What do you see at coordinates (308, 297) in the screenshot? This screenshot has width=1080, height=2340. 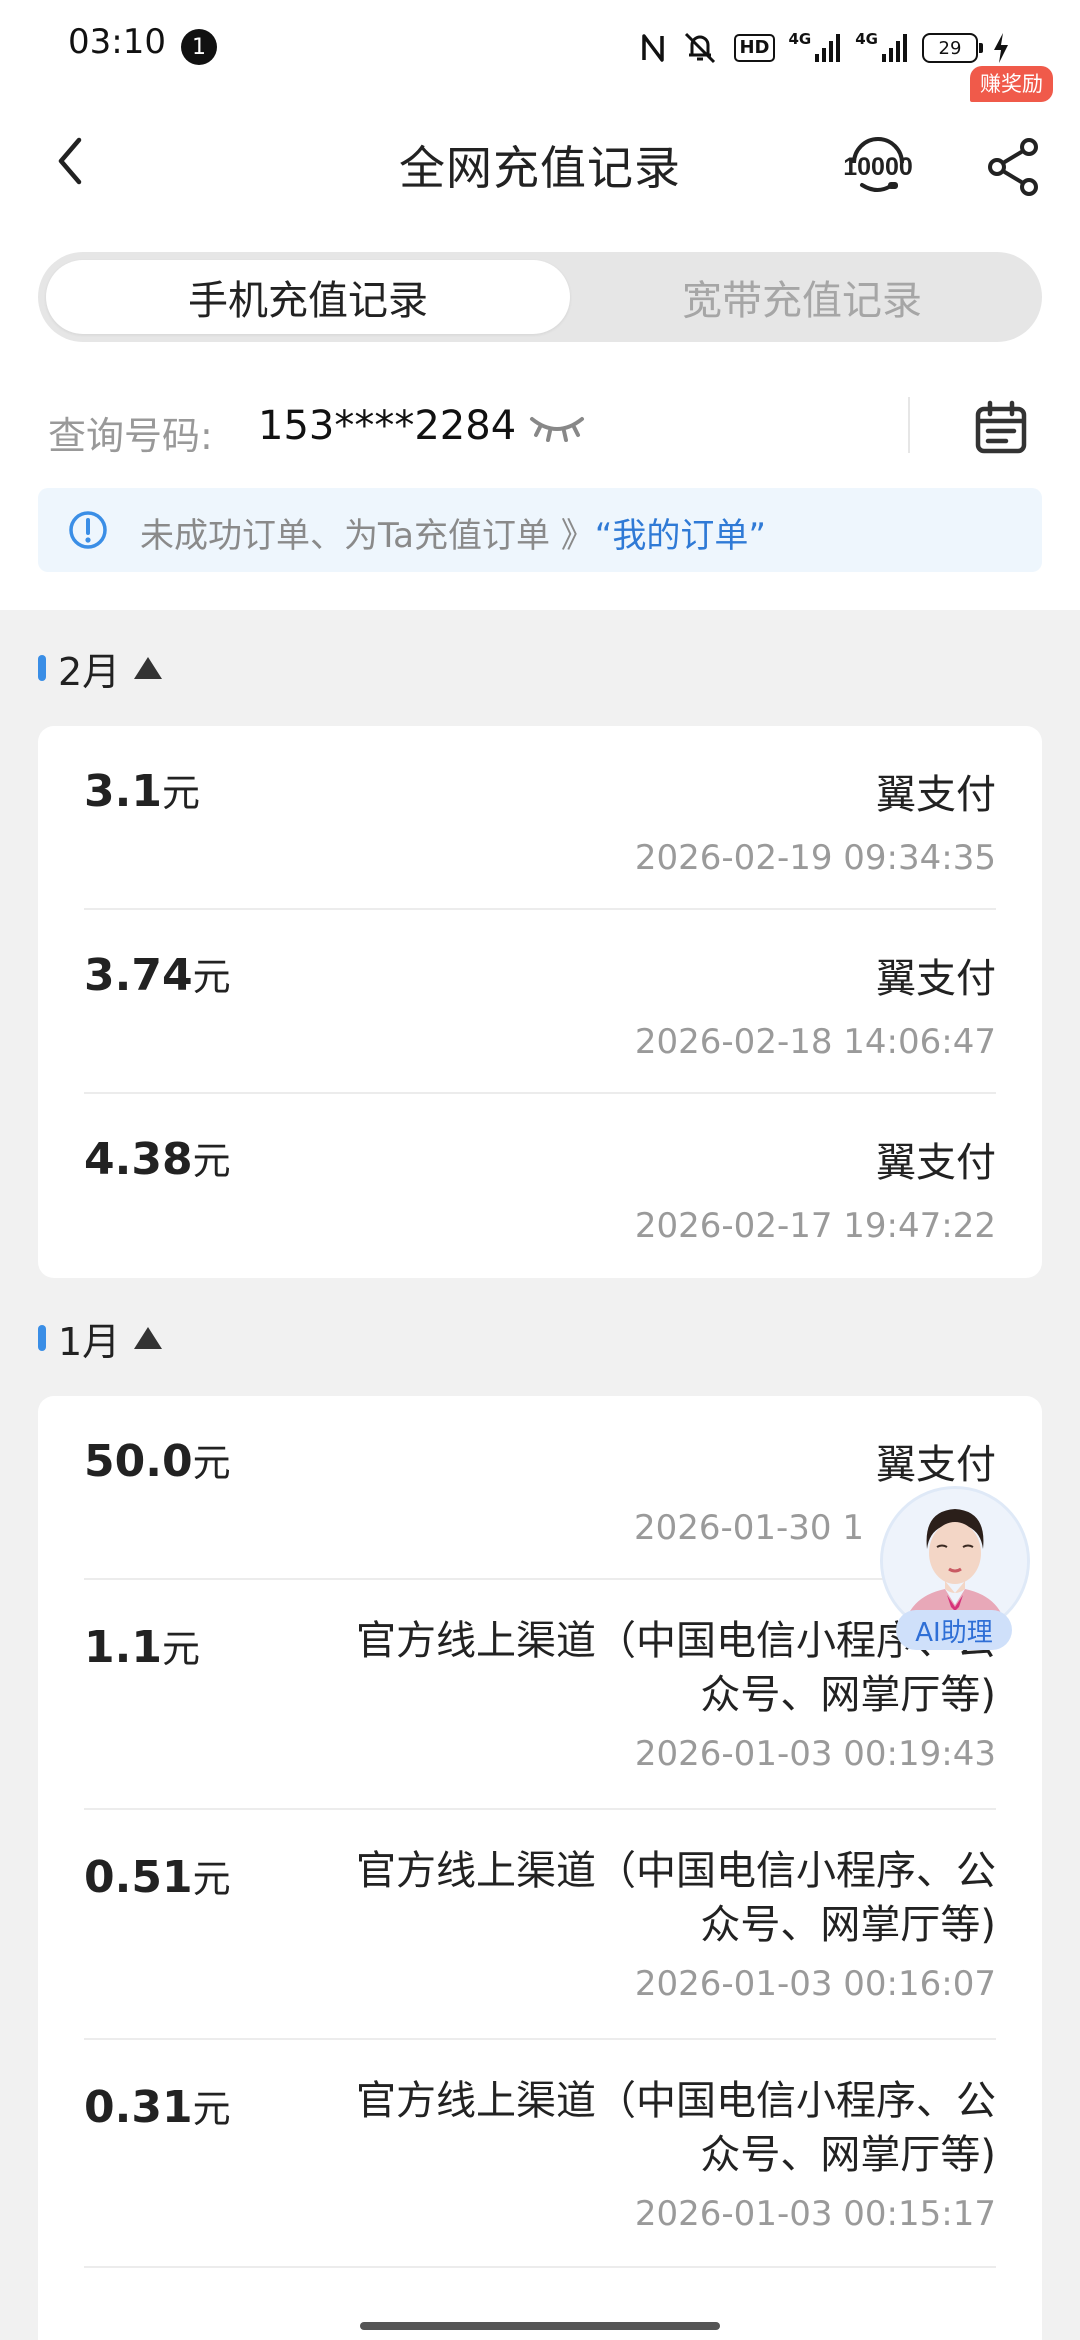 I see `tab-mobile-recharge: 手机充值记录` at bounding box center [308, 297].